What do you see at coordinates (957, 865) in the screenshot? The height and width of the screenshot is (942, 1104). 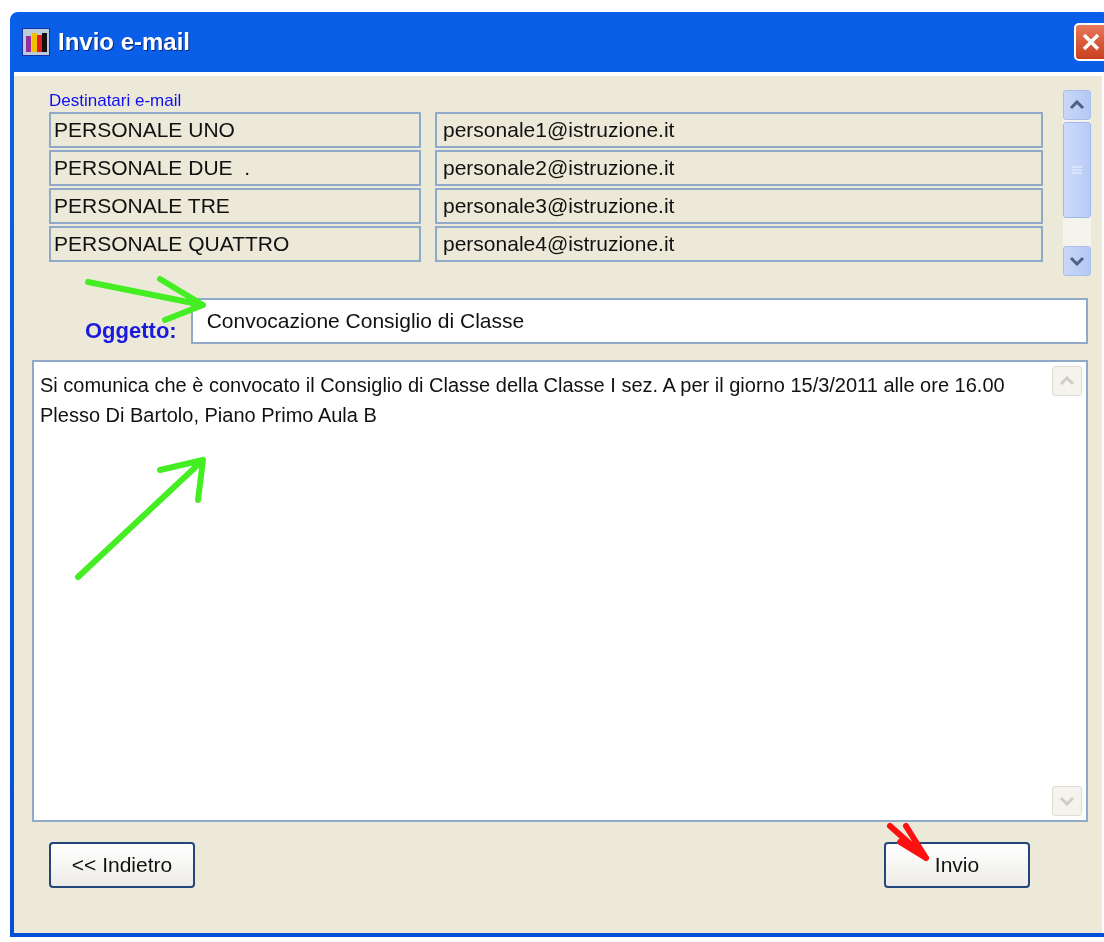 I see `send-button: Invio` at bounding box center [957, 865].